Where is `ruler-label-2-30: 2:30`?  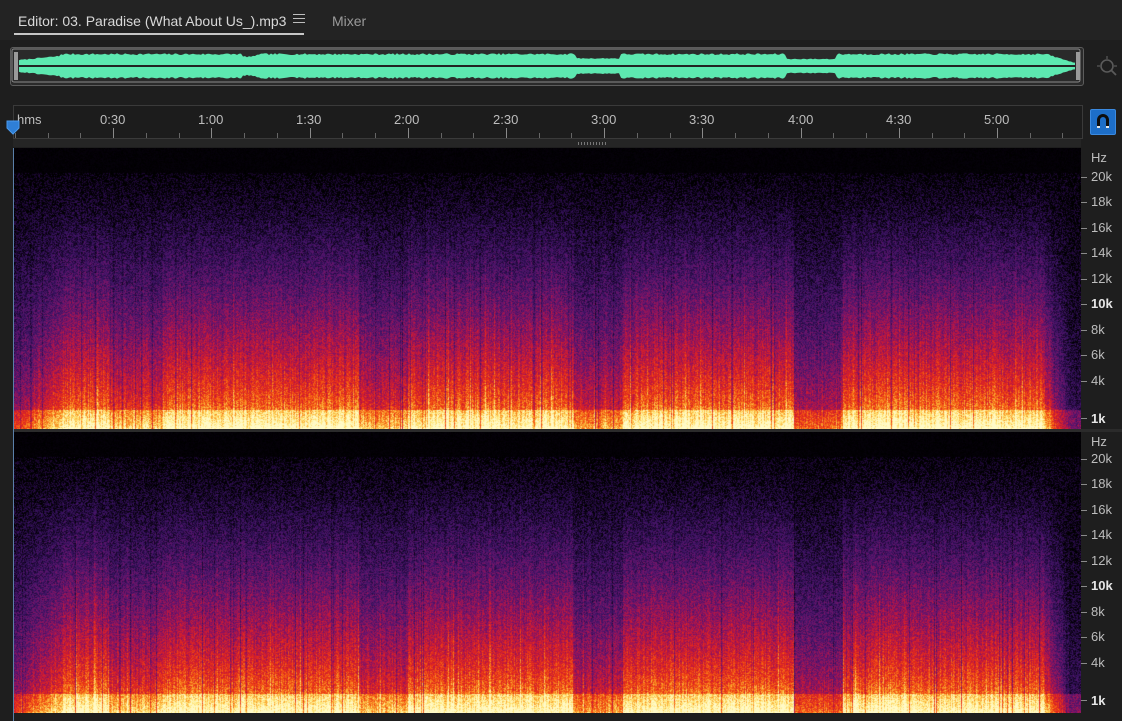 ruler-label-2-30: 2:30 is located at coordinates (506, 119).